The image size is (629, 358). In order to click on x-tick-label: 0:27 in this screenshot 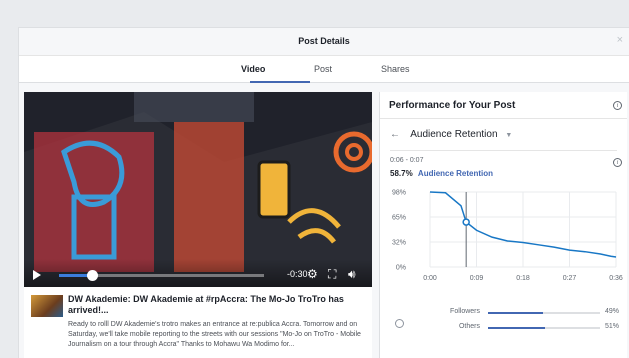, I will do `click(570, 278)`.